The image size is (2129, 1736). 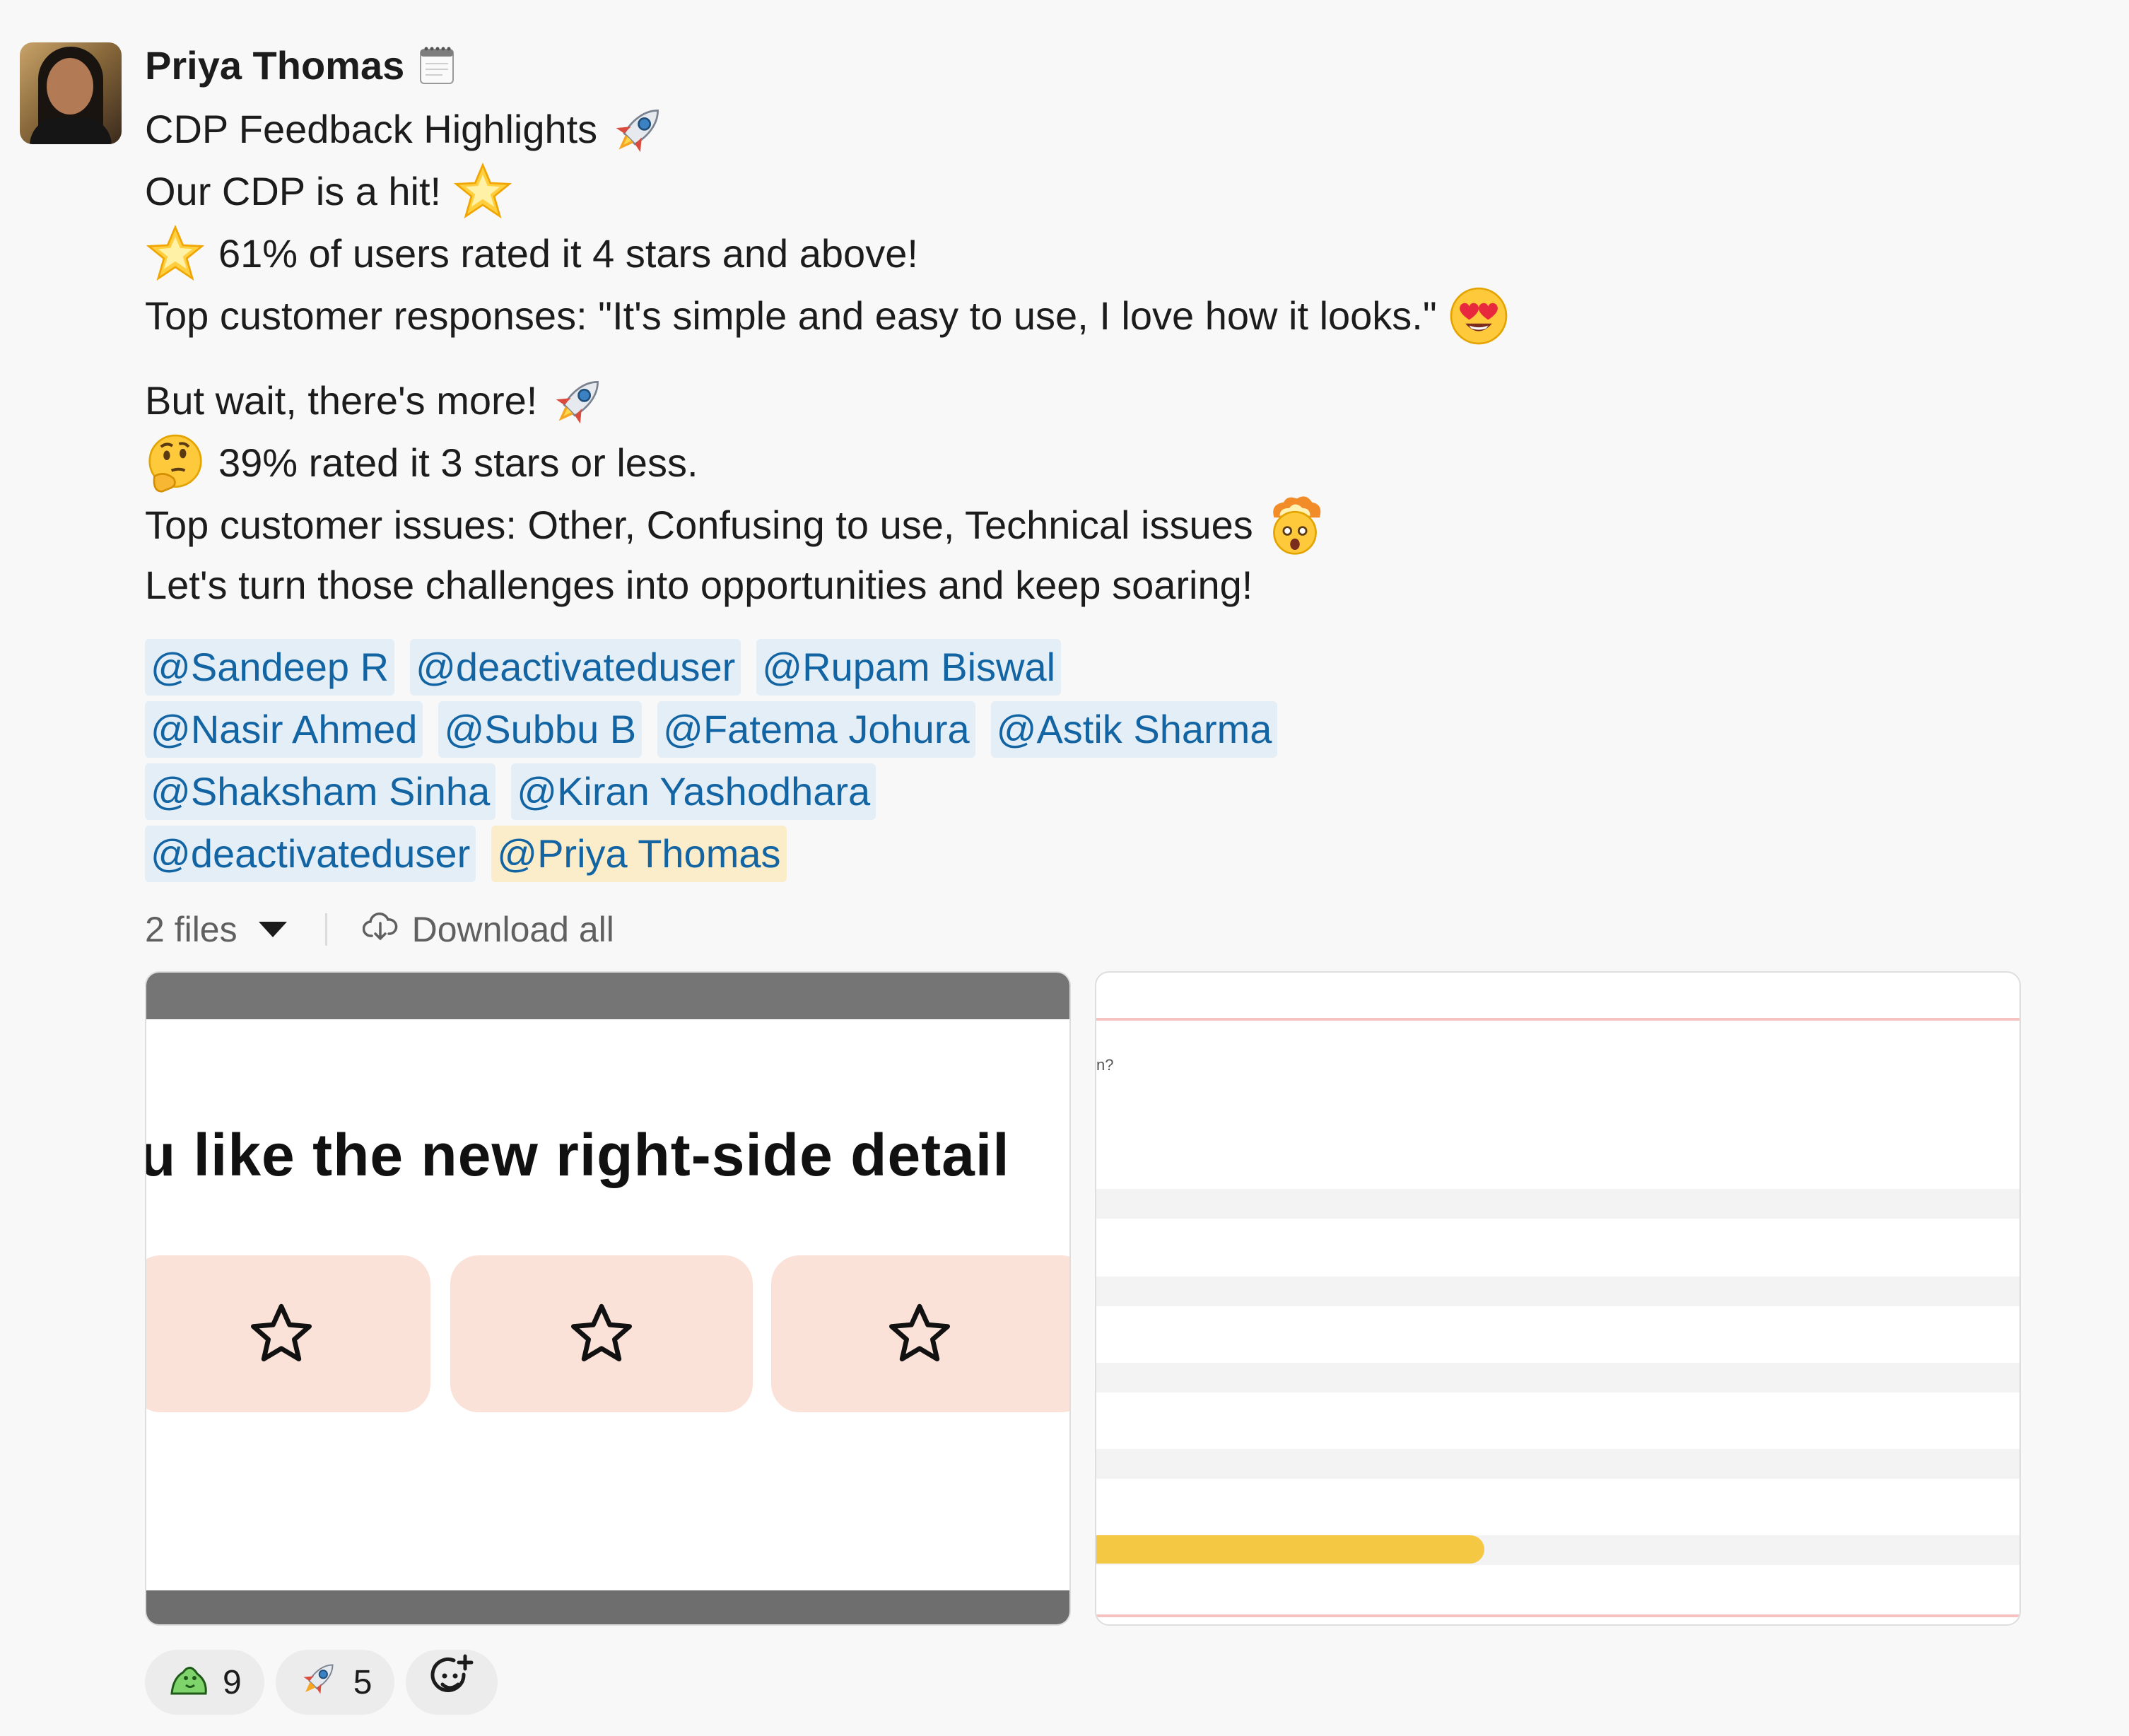 I want to click on reaction-count: 9, so click(x=233, y=1682).